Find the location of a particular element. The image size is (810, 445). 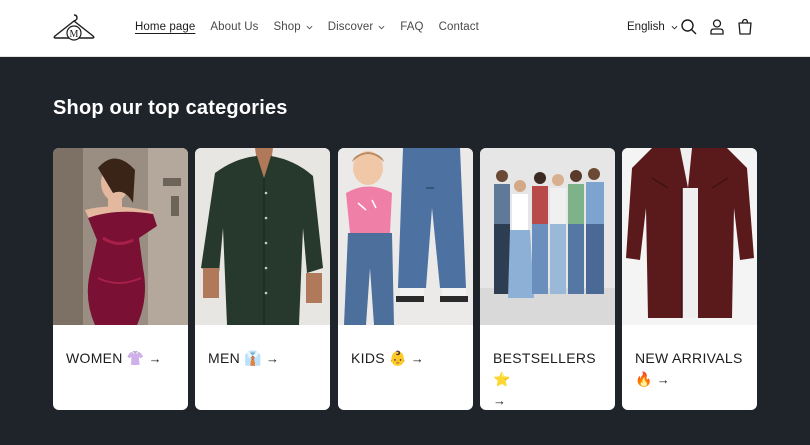

svg-text: M is located at coordinates (74, 34).